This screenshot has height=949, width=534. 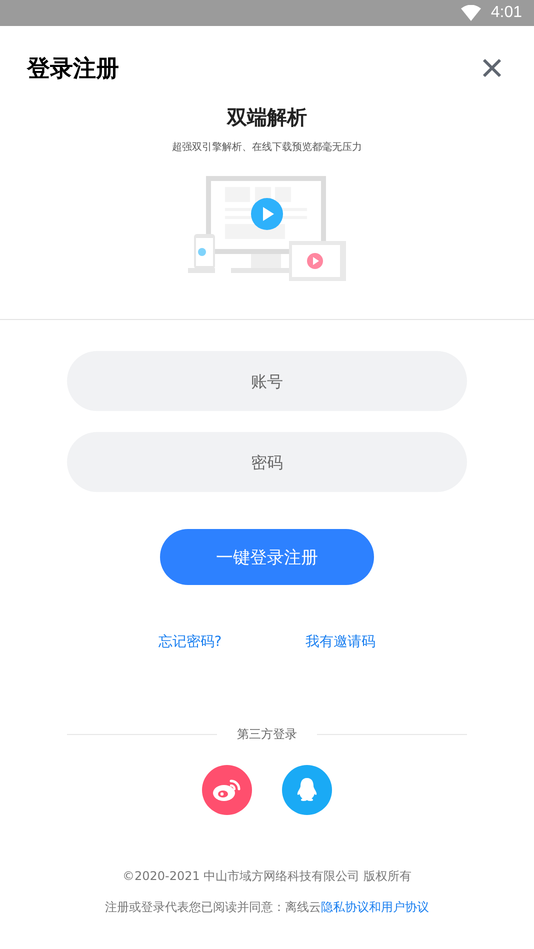 I want to click on weibo-icon, so click(x=227, y=790).